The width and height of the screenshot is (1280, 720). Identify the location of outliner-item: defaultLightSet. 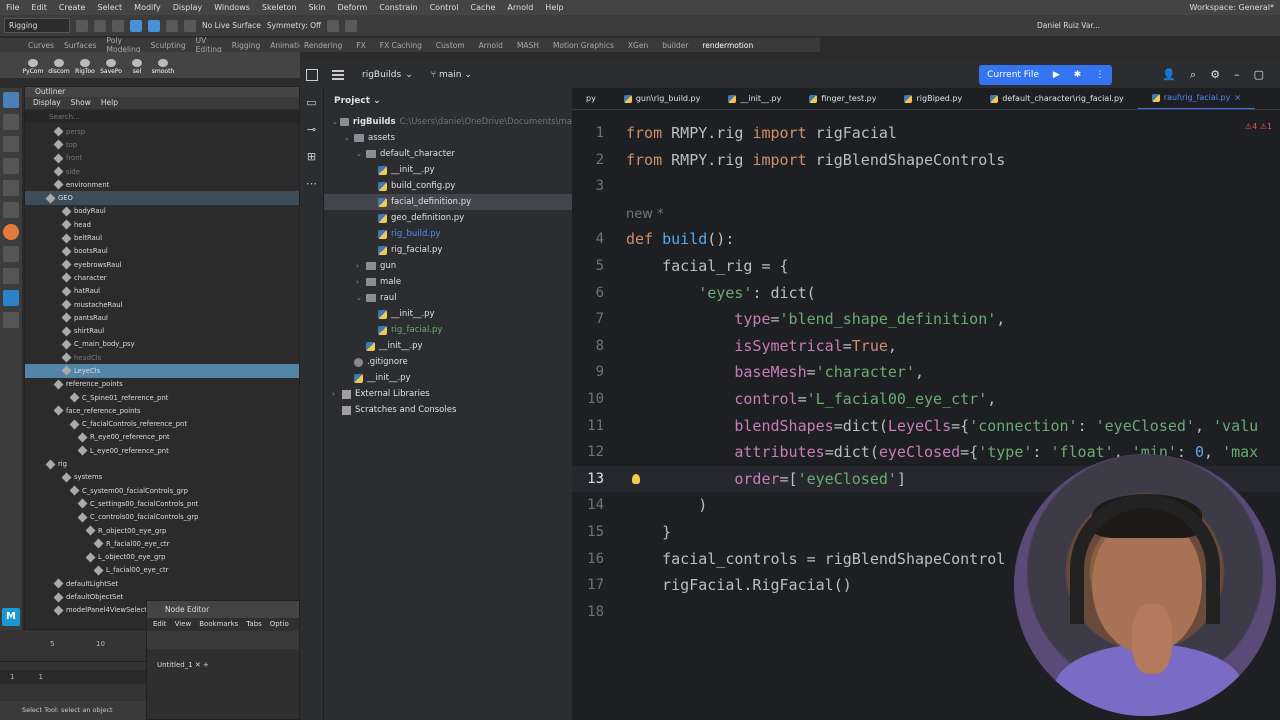
(162, 583).